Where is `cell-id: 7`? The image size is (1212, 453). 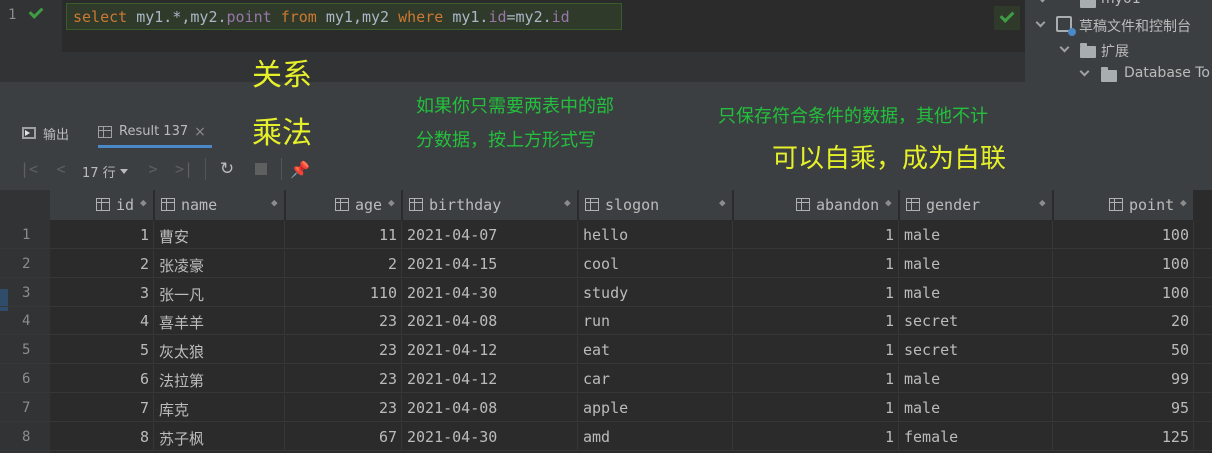
cell-id: 7 is located at coordinates (102, 407).